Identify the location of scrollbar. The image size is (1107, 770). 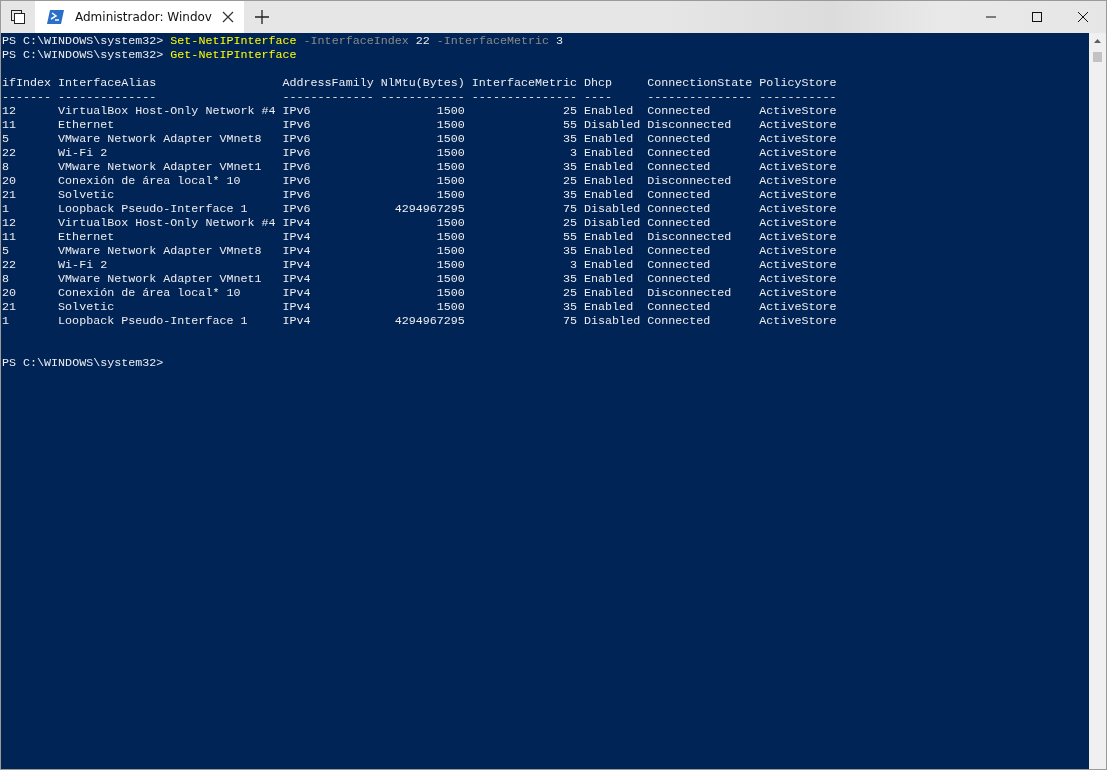
(1097, 401).